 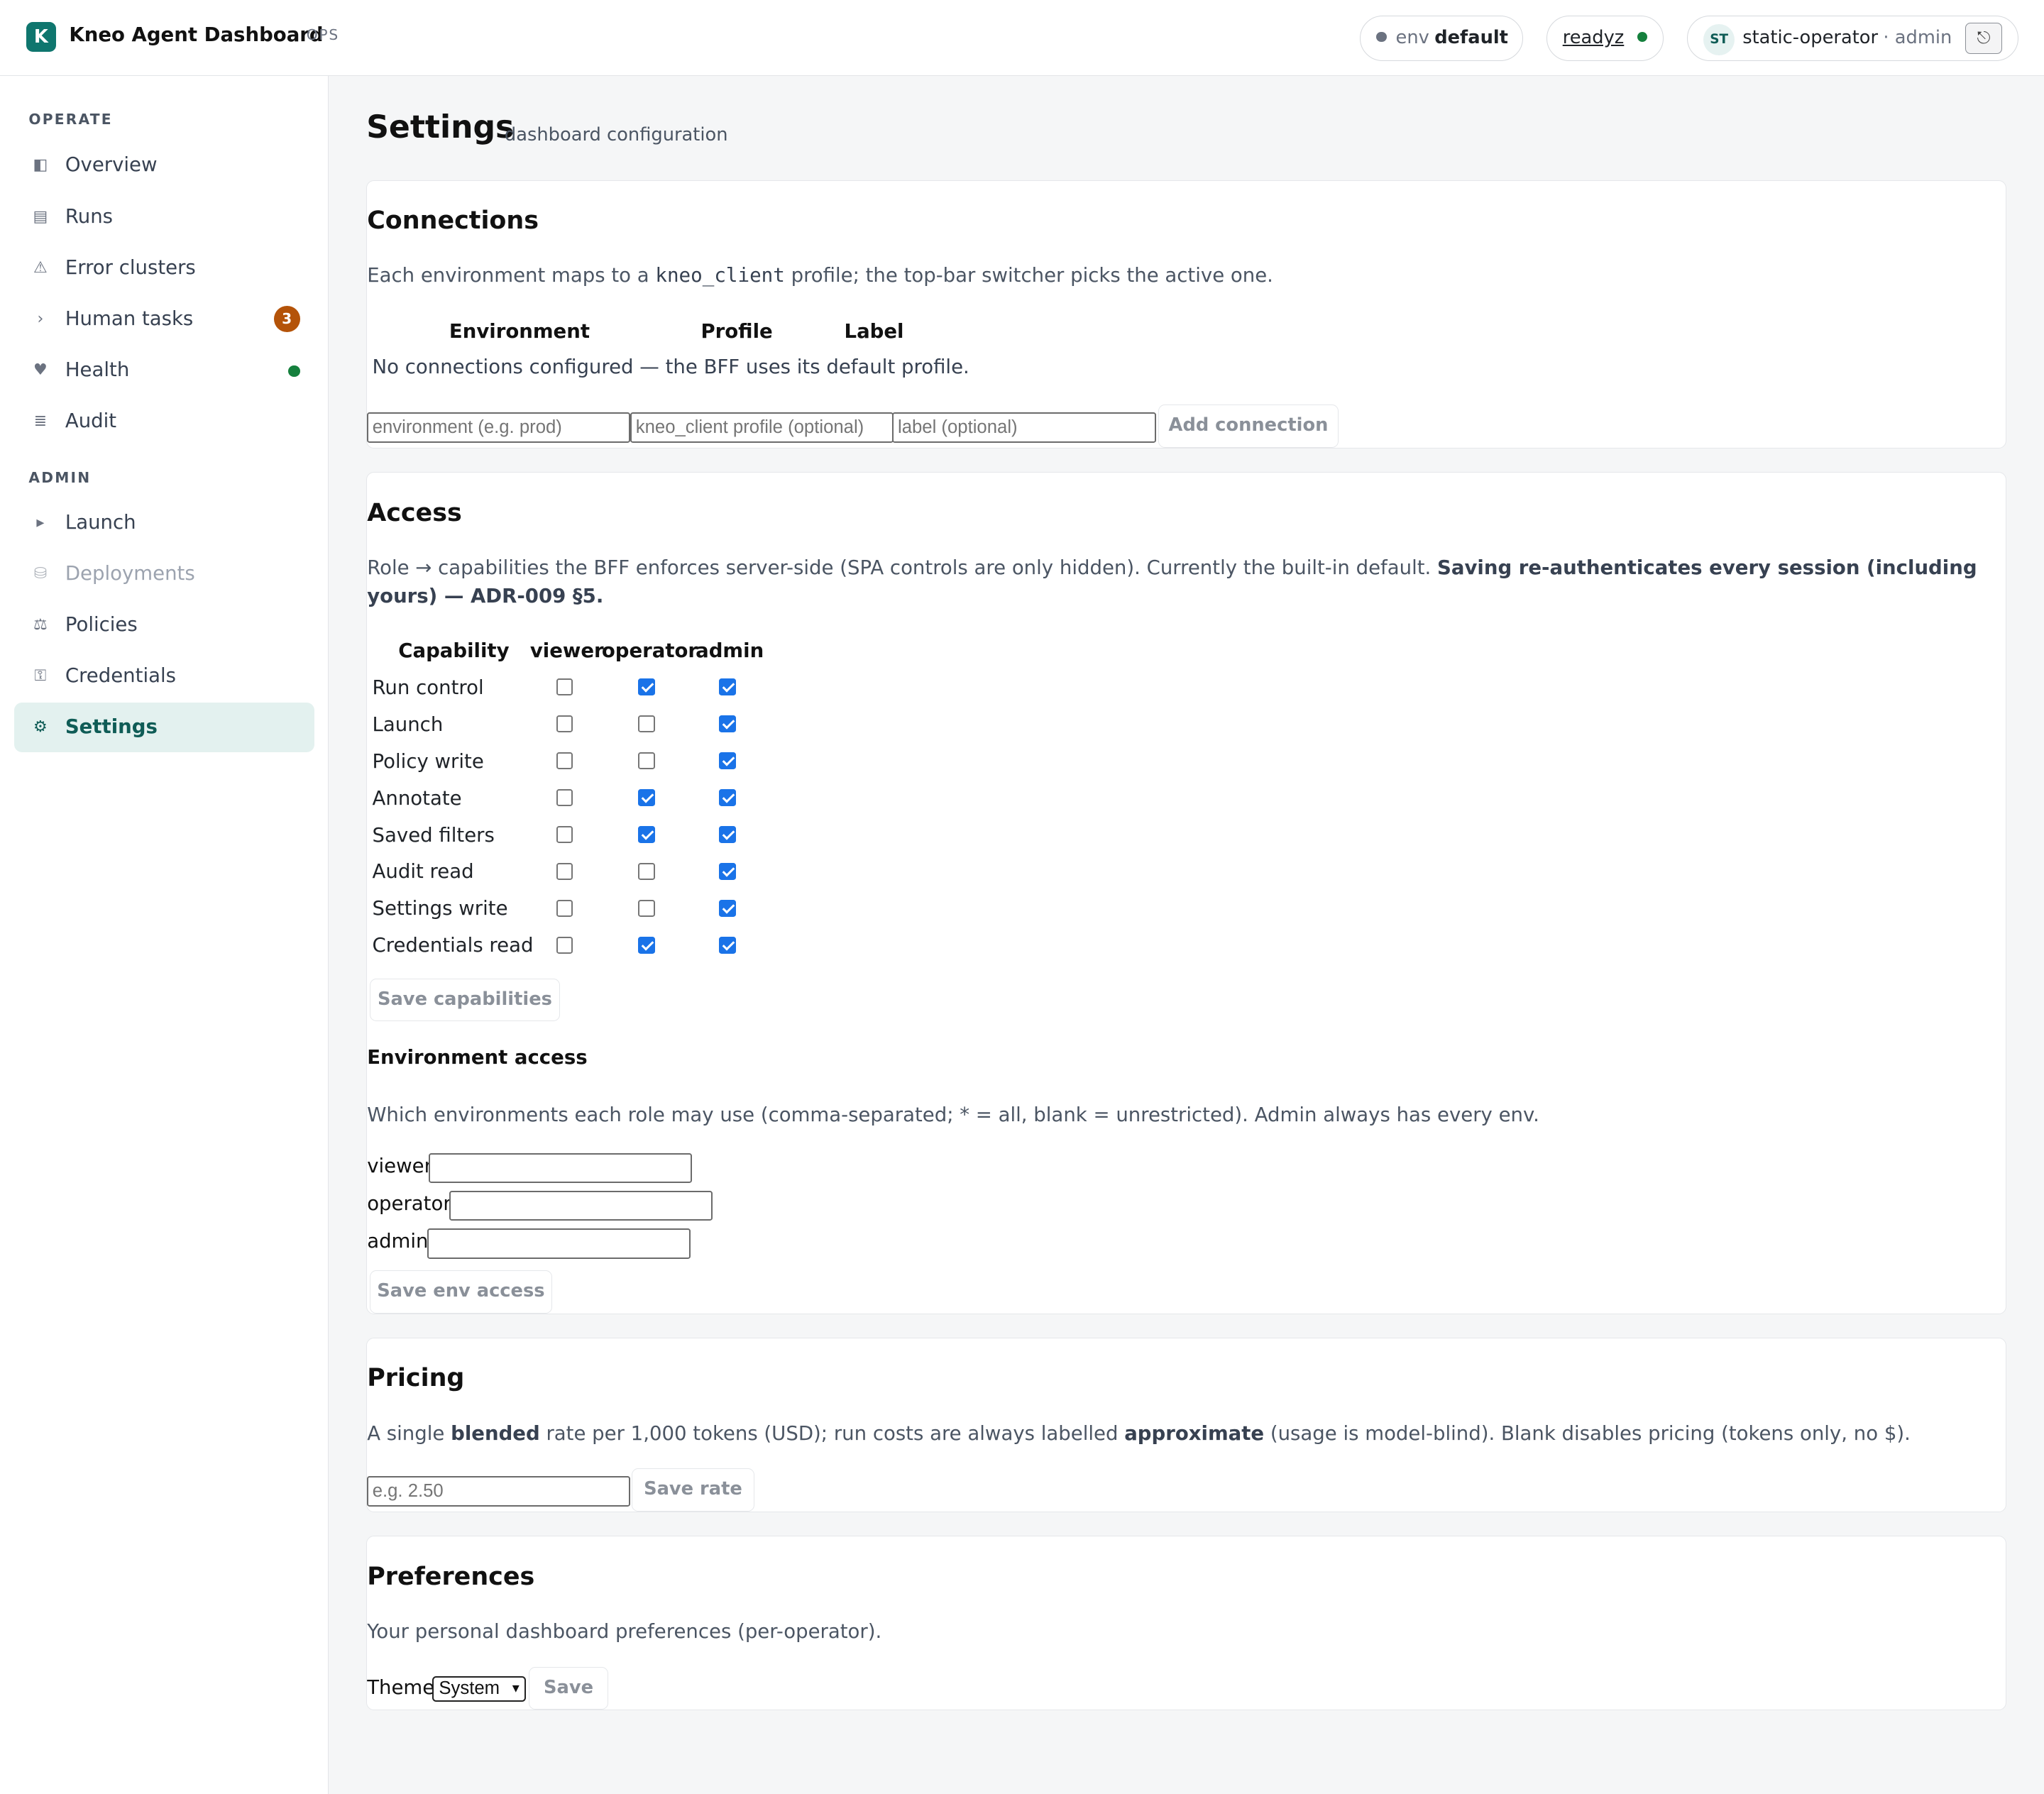 What do you see at coordinates (40, 727) in the screenshot?
I see `gear-icon: ⚙` at bounding box center [40, 727].